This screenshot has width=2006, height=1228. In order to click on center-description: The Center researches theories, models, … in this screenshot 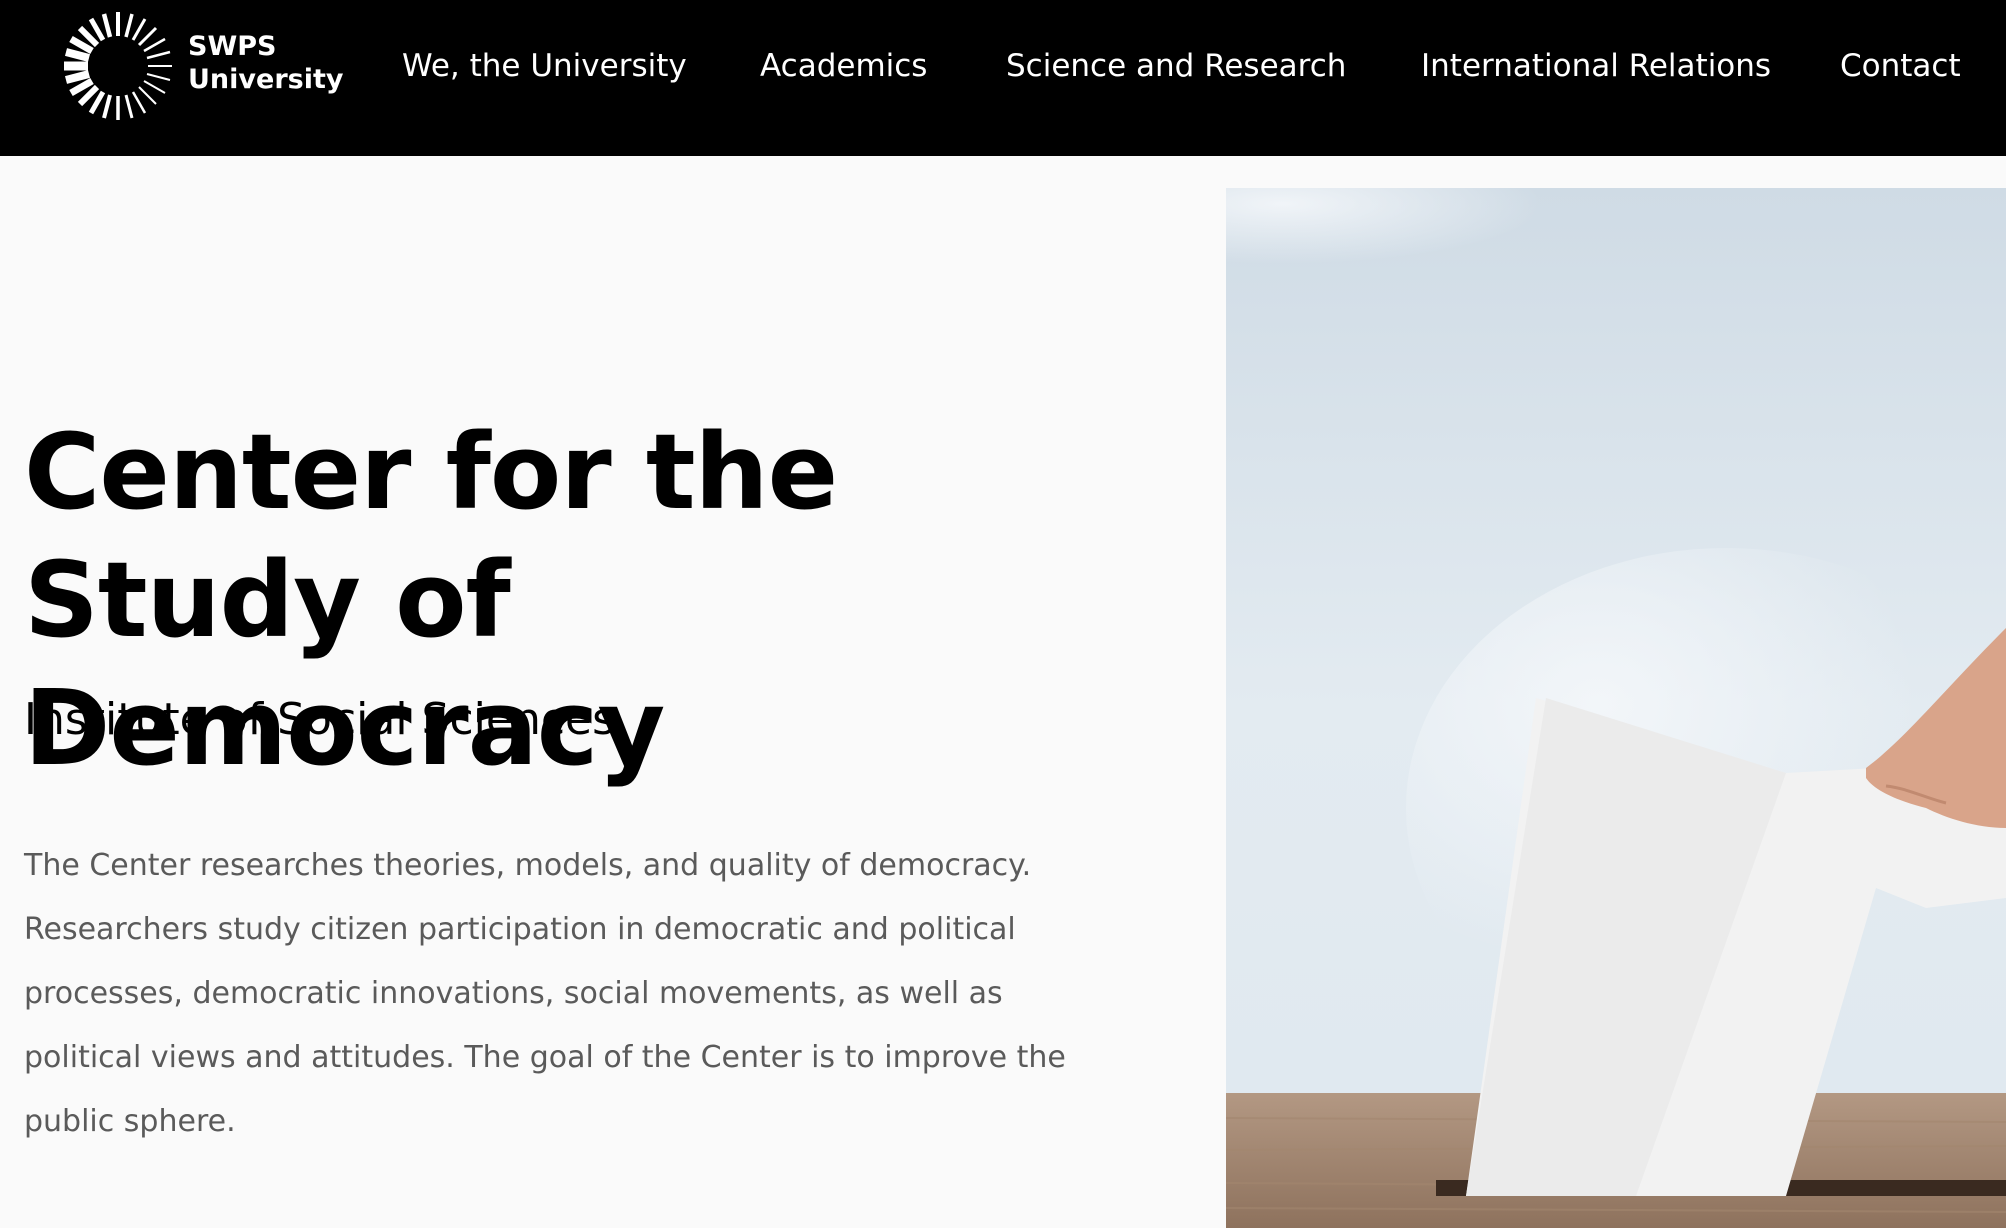, I will do `click(545, 993)`.